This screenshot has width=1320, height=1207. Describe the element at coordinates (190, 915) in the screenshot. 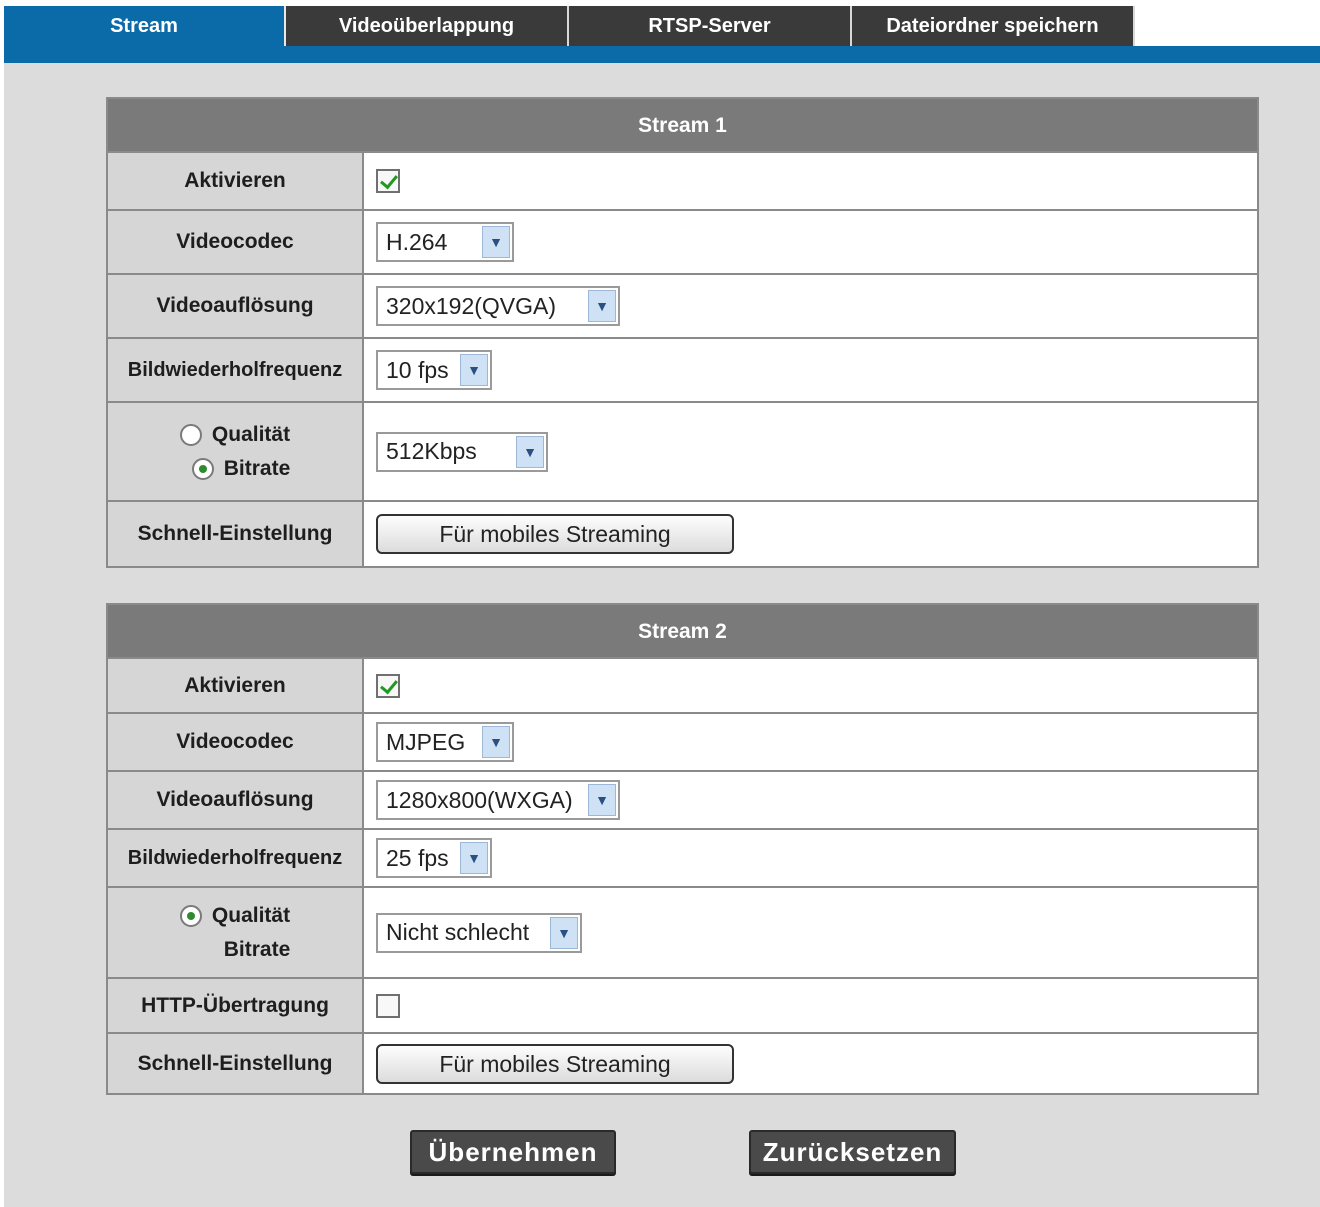

I see `stream2-qualitaet-radio` at that location.